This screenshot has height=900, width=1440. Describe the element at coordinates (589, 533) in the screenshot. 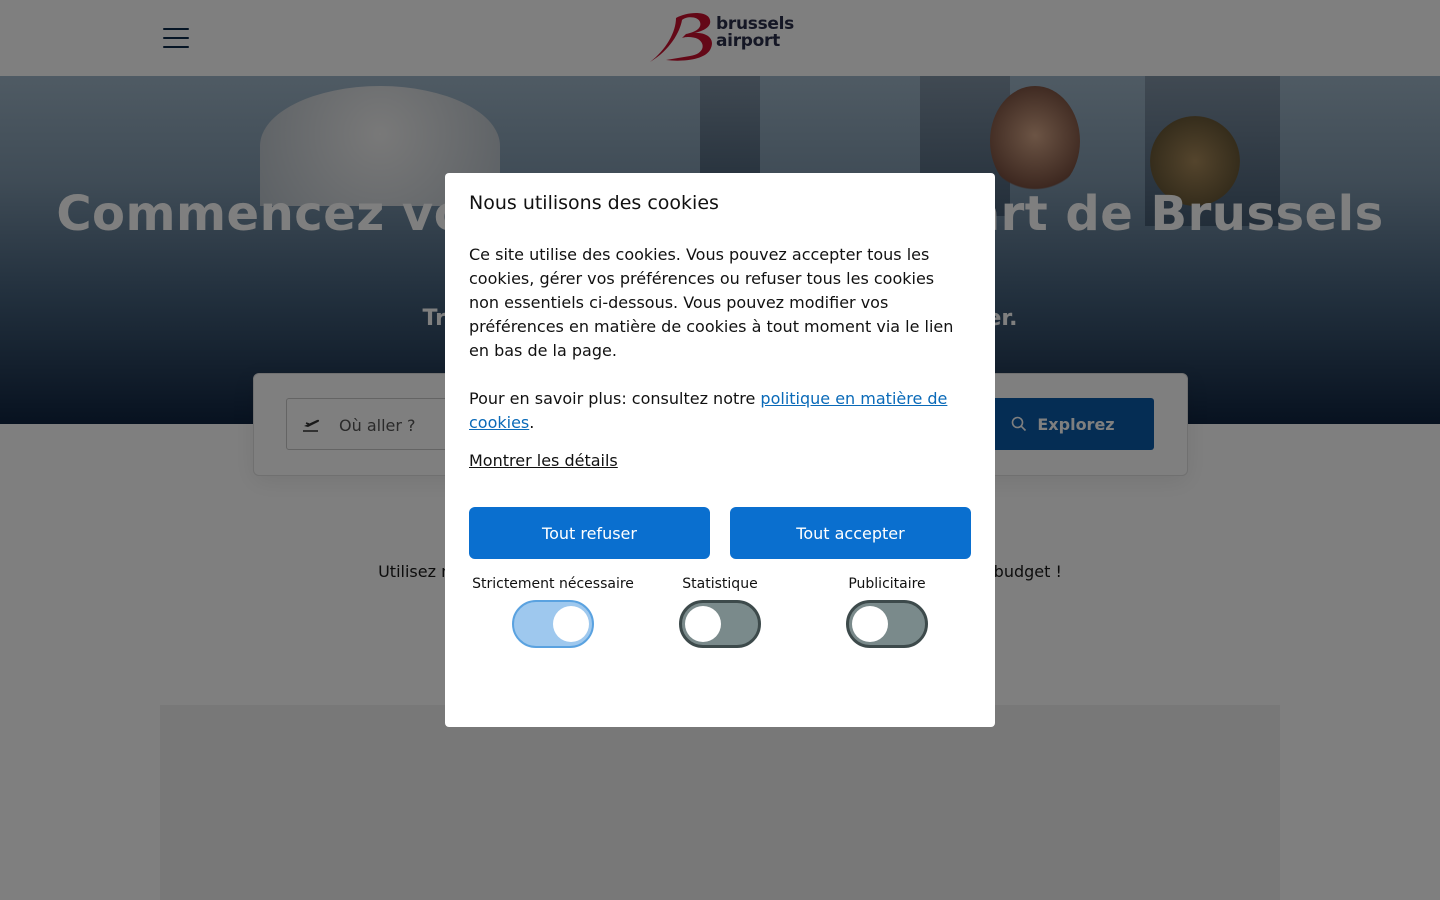

I see `refuse-all-button: Tout refuser` at that location.